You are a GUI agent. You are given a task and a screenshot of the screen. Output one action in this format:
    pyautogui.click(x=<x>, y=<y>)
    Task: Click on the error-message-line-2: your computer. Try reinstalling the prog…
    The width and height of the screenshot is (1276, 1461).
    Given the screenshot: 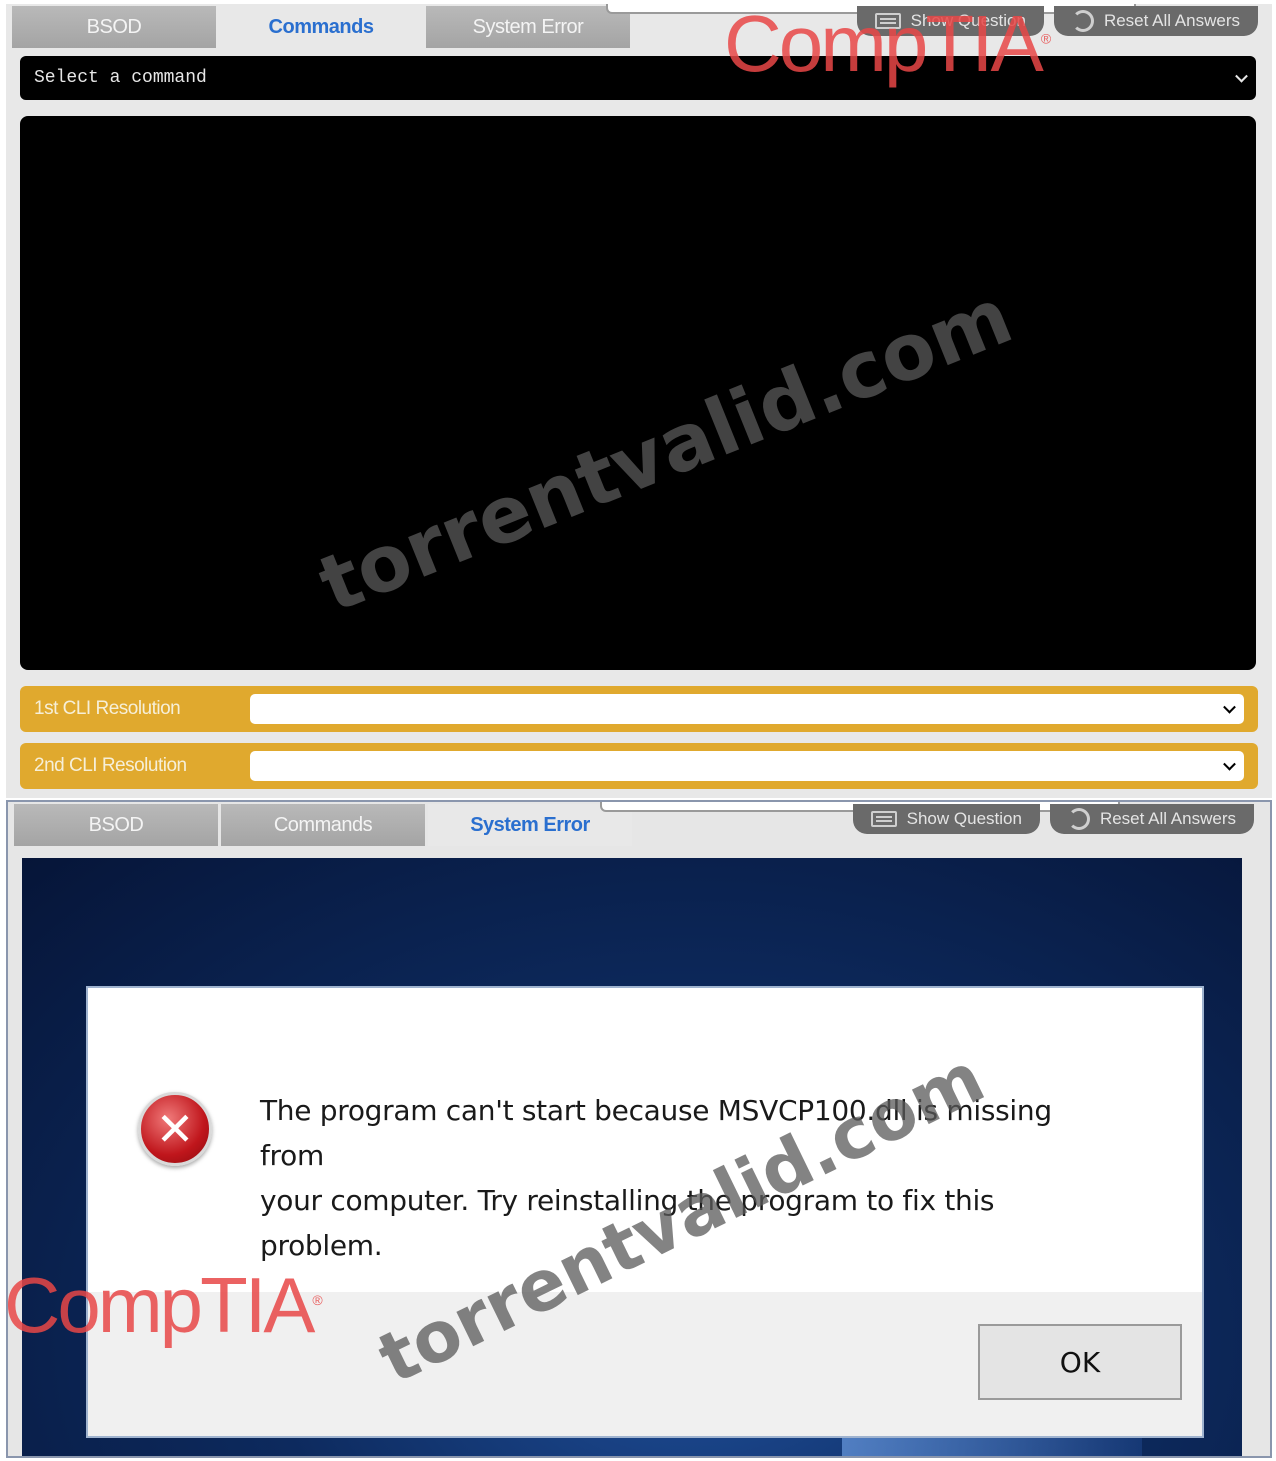 What is the action you would take?
    pyautogui.click(x=627, y=1223)
    